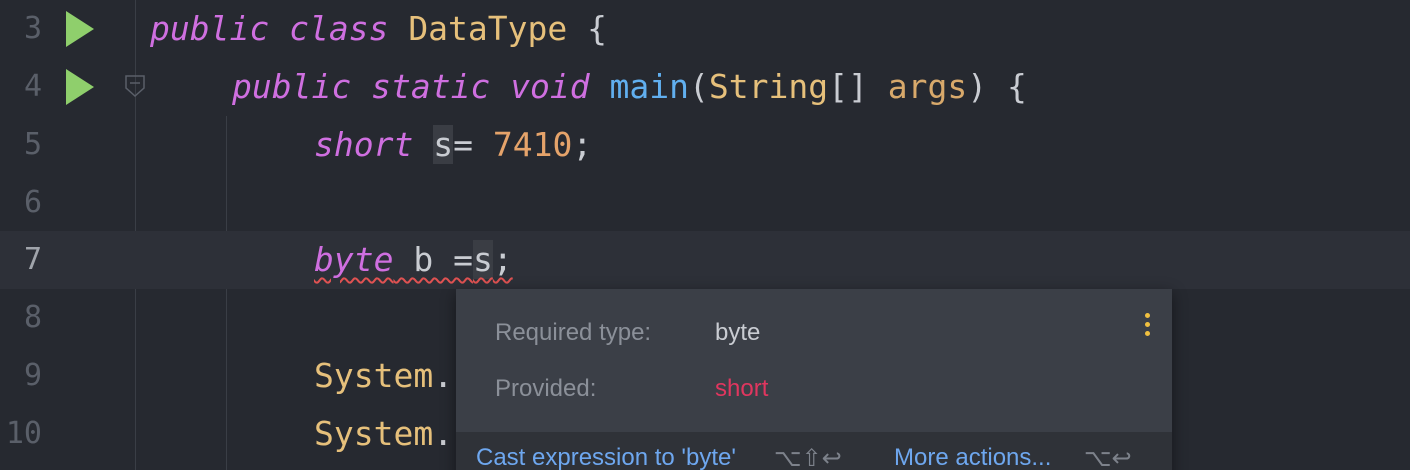  I want to click on code-text: byte b =s;, so click(413, 260).